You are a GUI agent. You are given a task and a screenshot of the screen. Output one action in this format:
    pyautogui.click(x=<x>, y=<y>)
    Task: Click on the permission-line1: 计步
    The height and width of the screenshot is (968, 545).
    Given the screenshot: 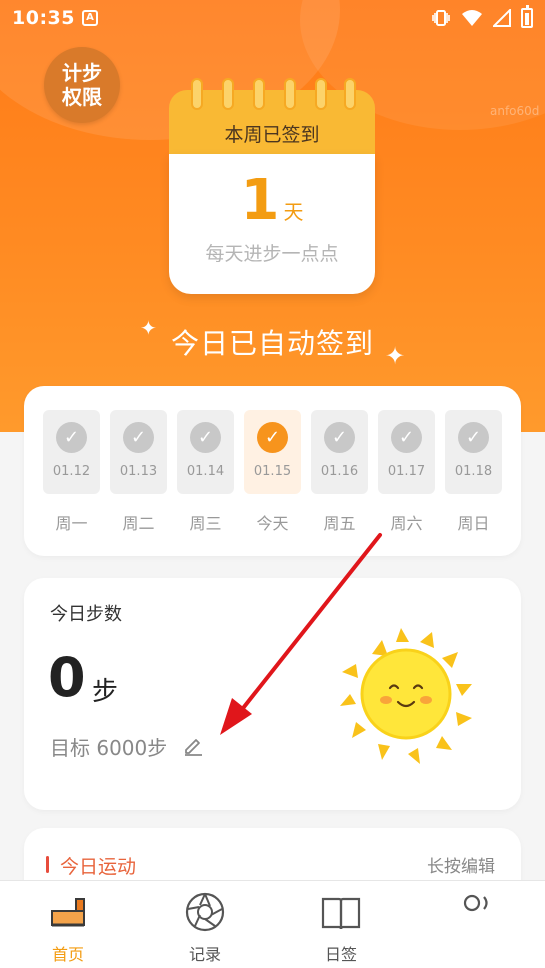 What is the action you would take?
    pyautogui.click(x=82, y=73)
    